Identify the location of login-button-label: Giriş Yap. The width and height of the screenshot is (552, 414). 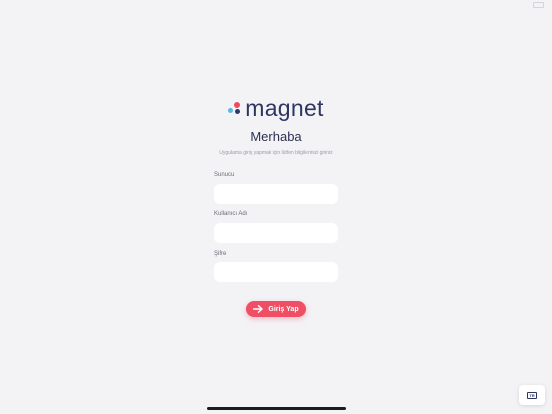
(283, 309).